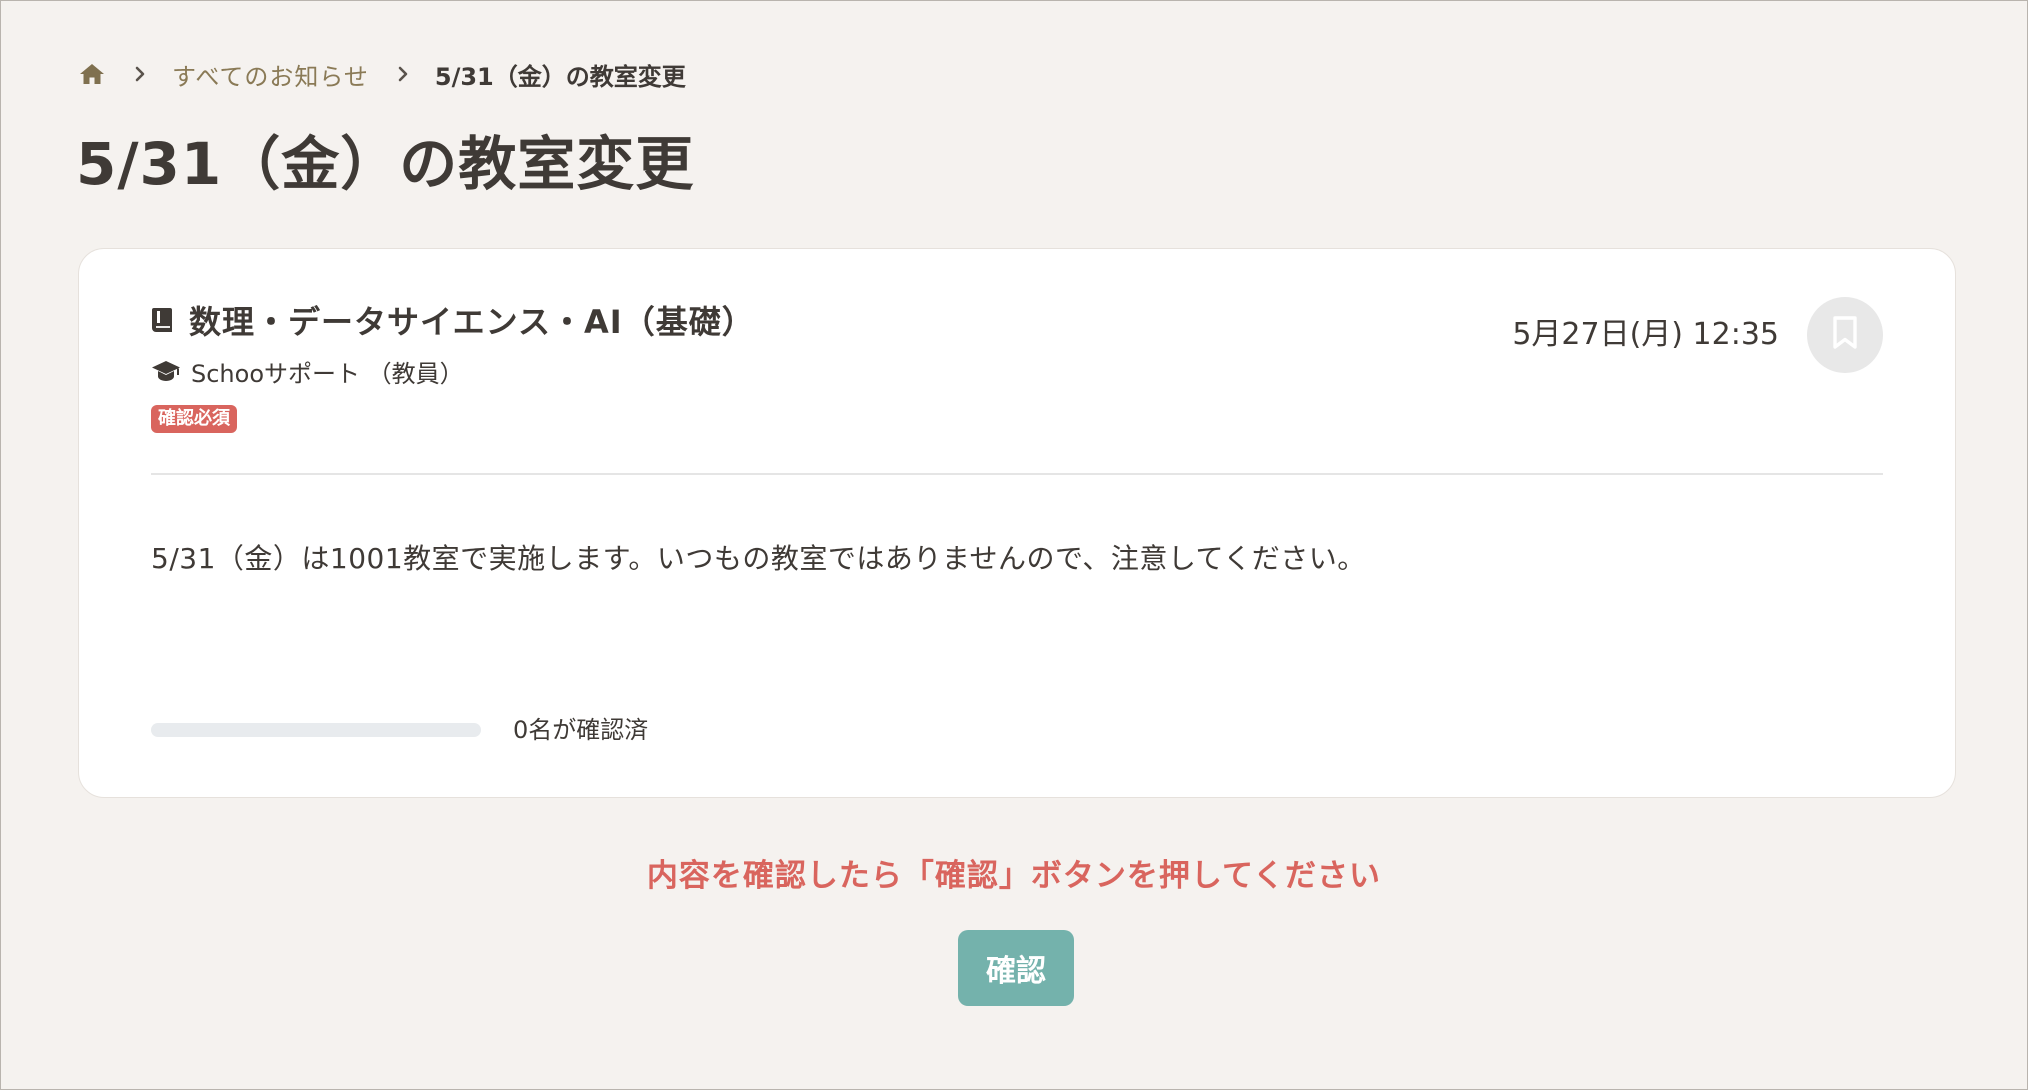 The height and width of the screenshot is (1090, 2028). Describe the element at coordinates (194, 419) in the screenshot. I see `confirmation-required-badge: 確認必須` at that location.